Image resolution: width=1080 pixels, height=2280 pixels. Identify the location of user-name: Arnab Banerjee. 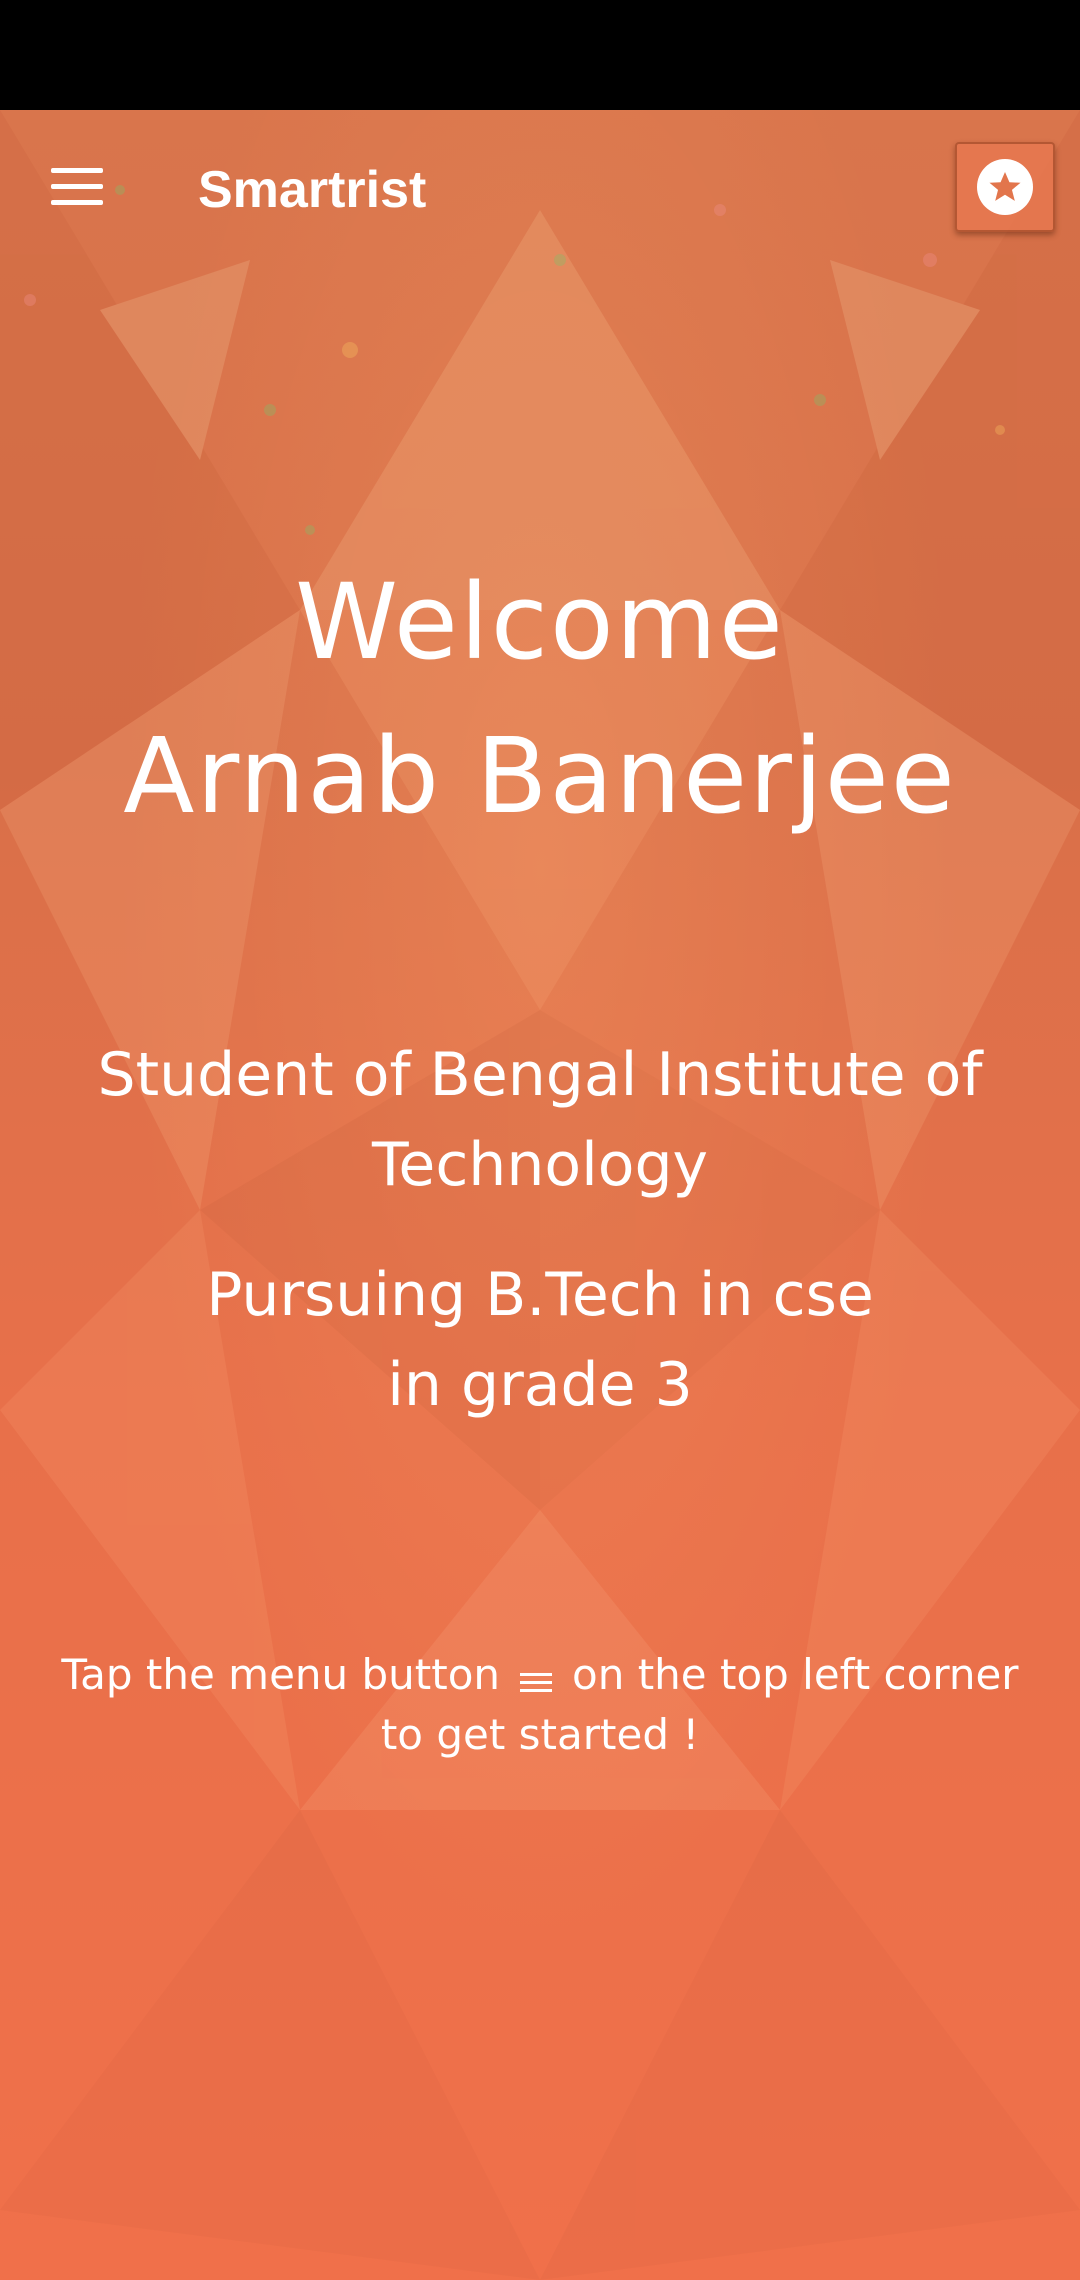
(540, 776).